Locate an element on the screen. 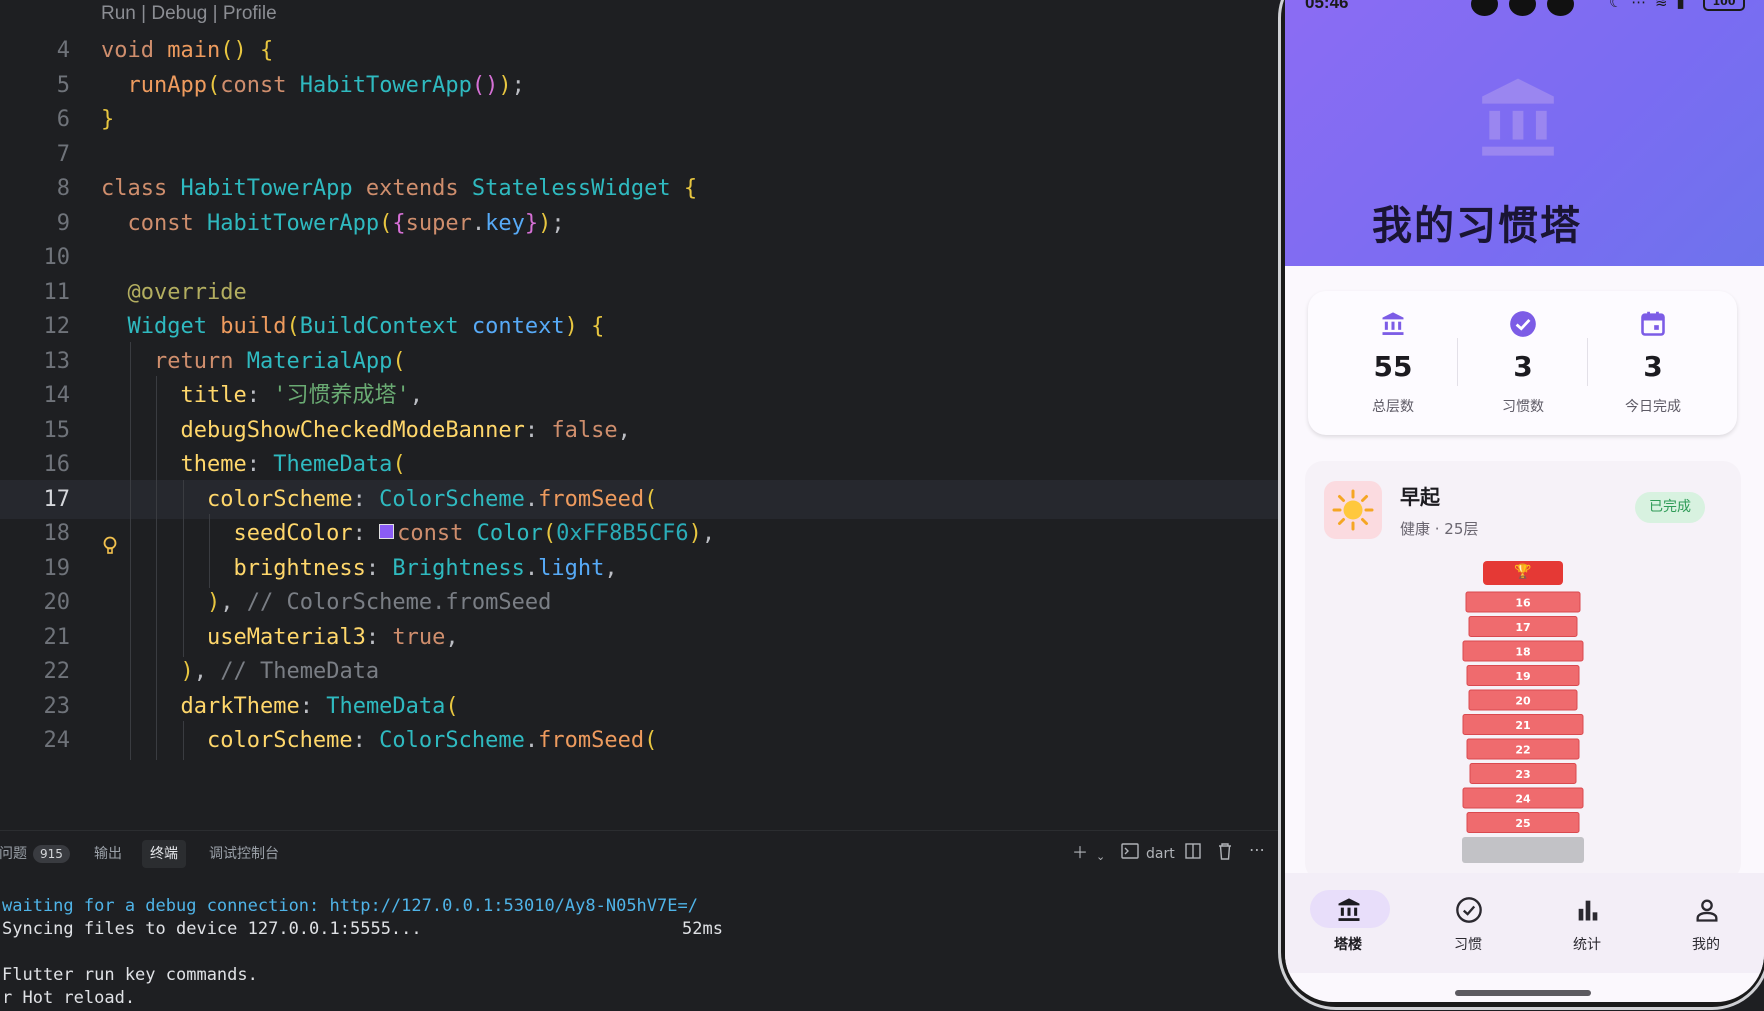 This screenshot has height=1011, width=1764. line-number: 6 is located at coordinates (35, 119).